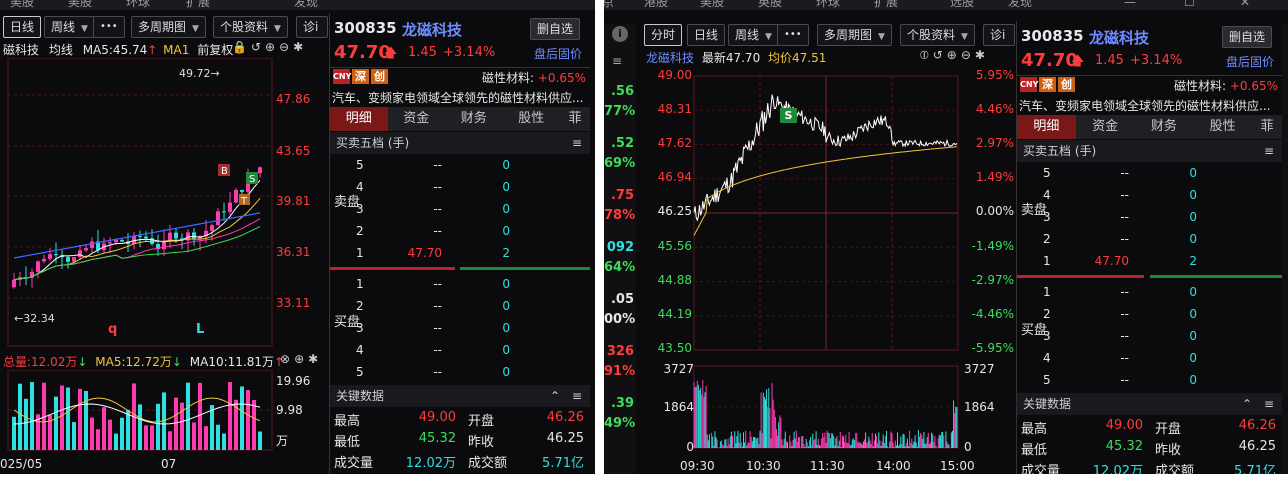  I want to click on close-icon: ✕, so click(1245, 4).